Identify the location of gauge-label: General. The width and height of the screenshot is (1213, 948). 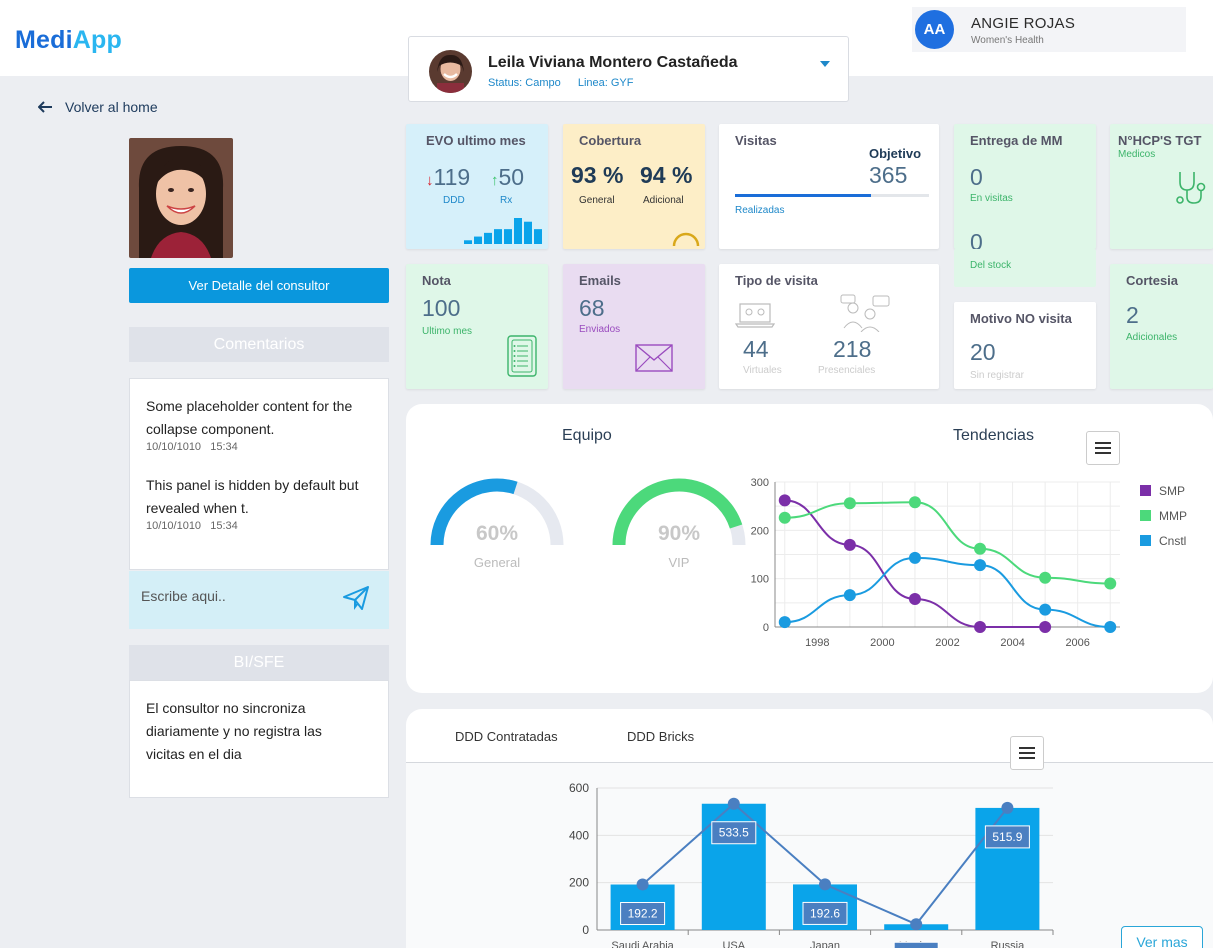
(497, 562).